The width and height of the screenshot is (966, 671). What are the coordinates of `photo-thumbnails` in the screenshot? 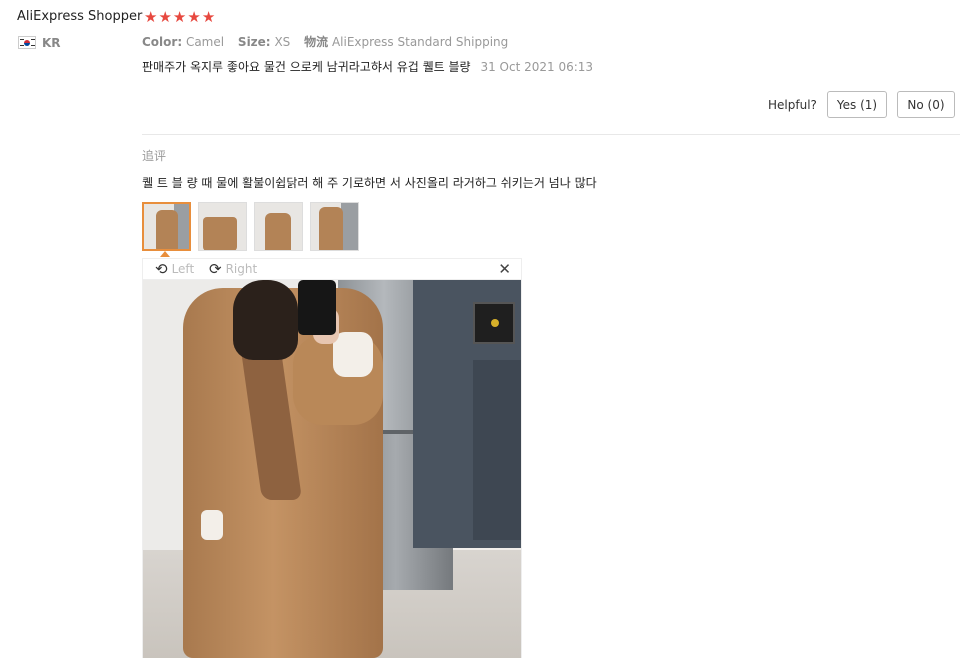 It's located at (250, 226).